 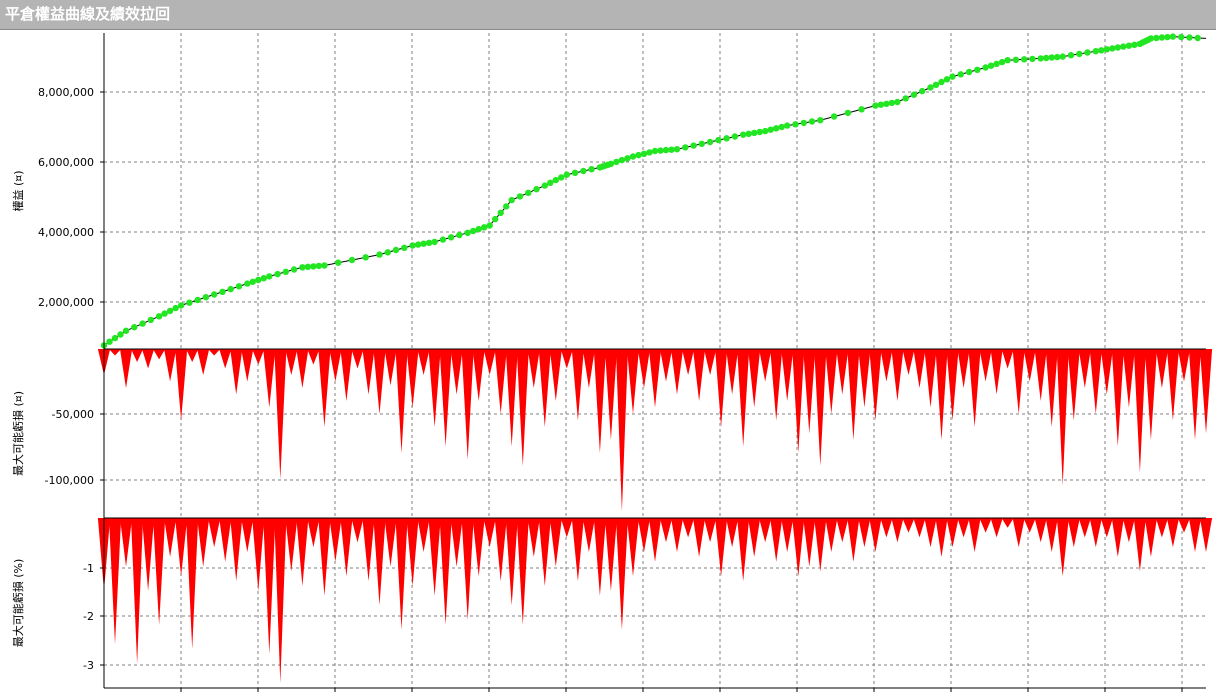 What do you see at coordinates (18, 433) in the screenshot?
I see `y-axis-label: 最大可能虧損 (¤)` at bounding box center [18, 433].